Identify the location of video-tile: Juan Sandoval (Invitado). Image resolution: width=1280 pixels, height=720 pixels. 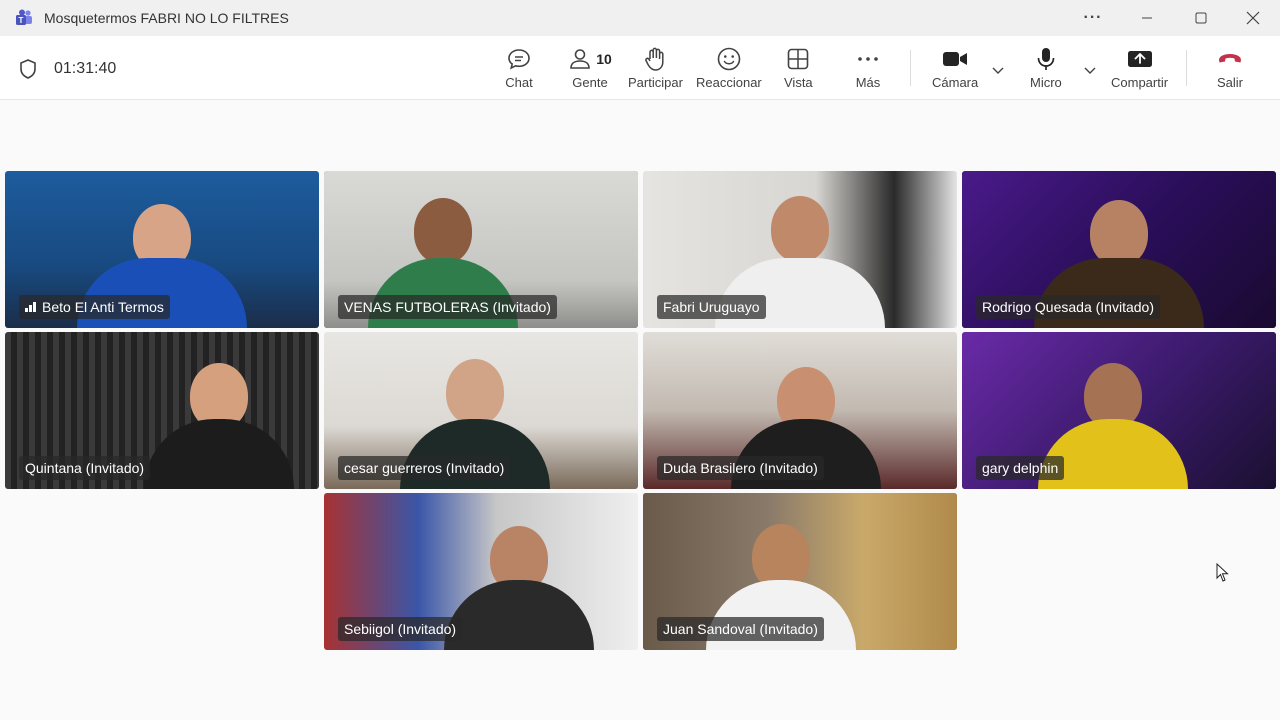
(800, 571).